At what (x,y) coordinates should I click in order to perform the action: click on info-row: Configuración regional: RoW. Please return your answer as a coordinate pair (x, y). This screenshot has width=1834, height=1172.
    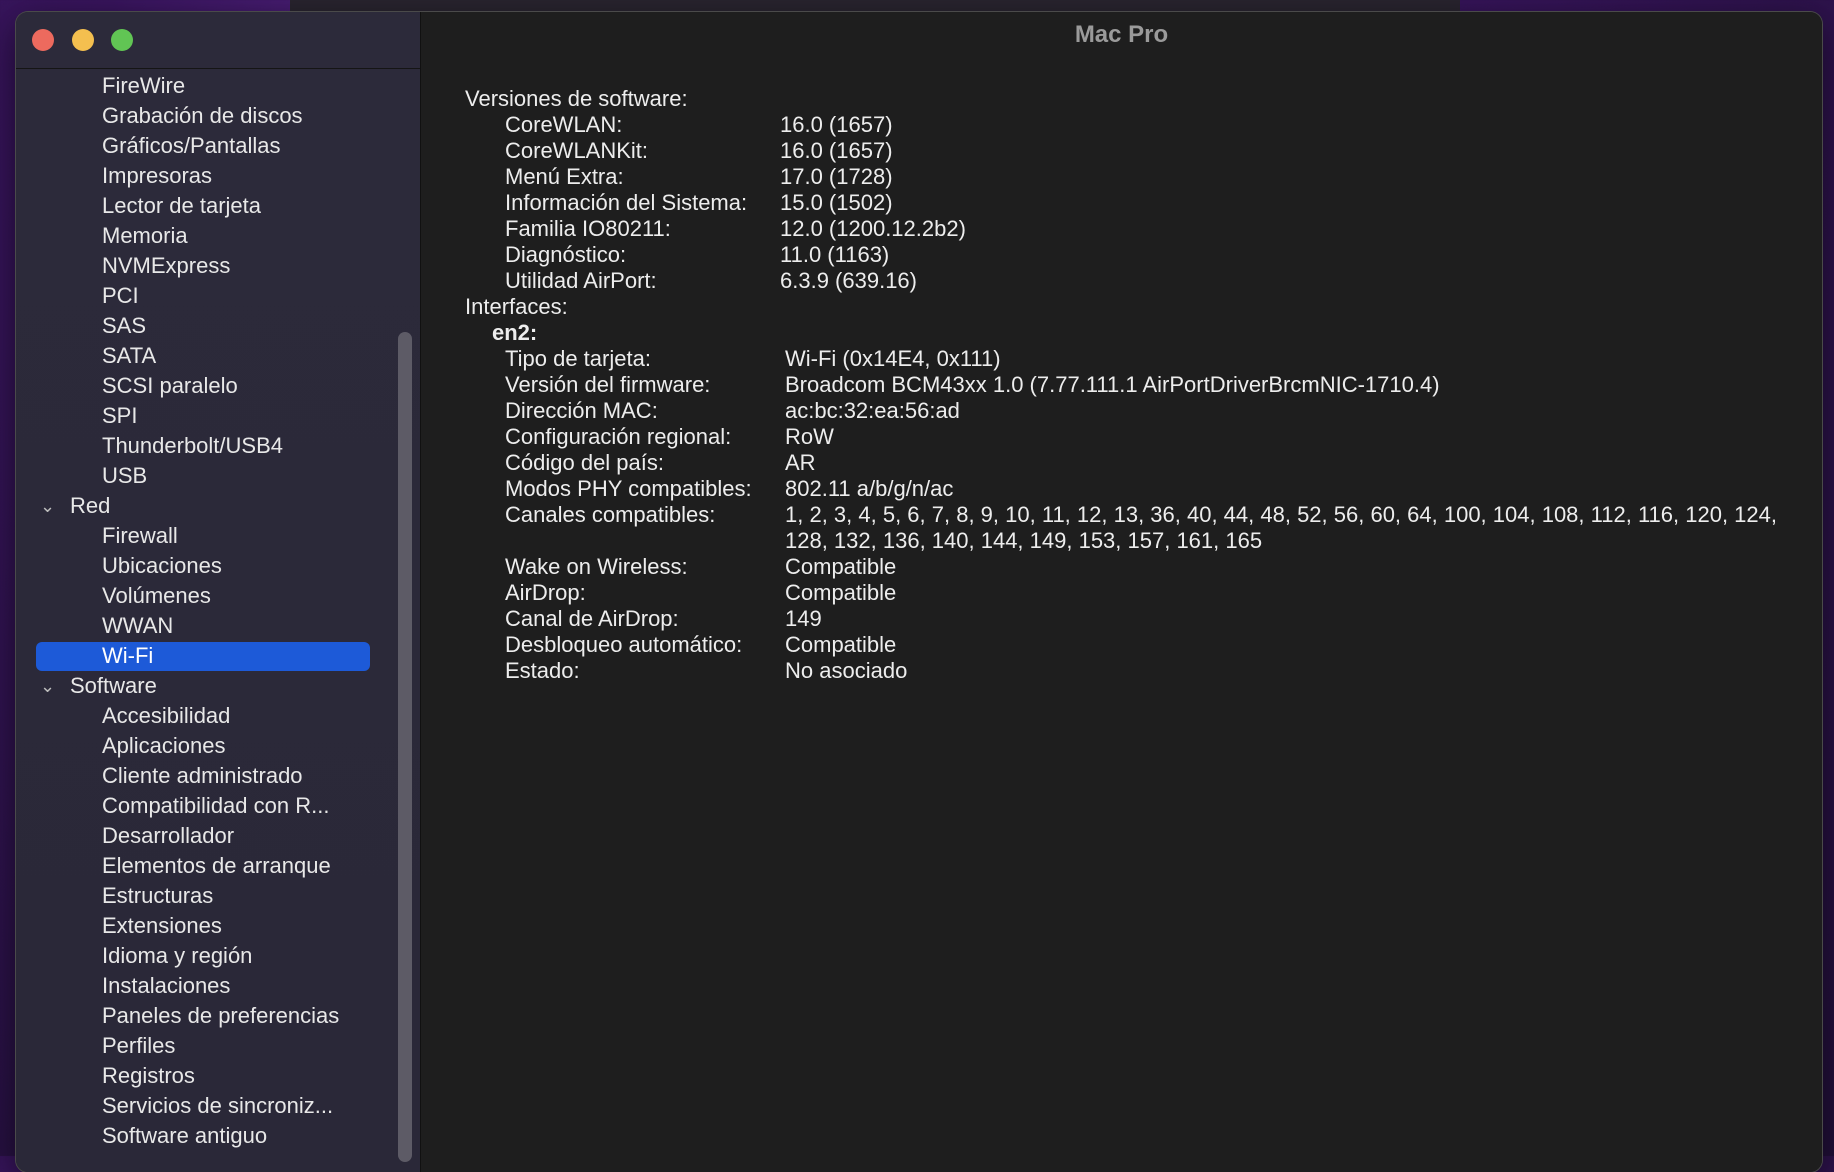
    Looking at the image, I should click on (1135, 437).